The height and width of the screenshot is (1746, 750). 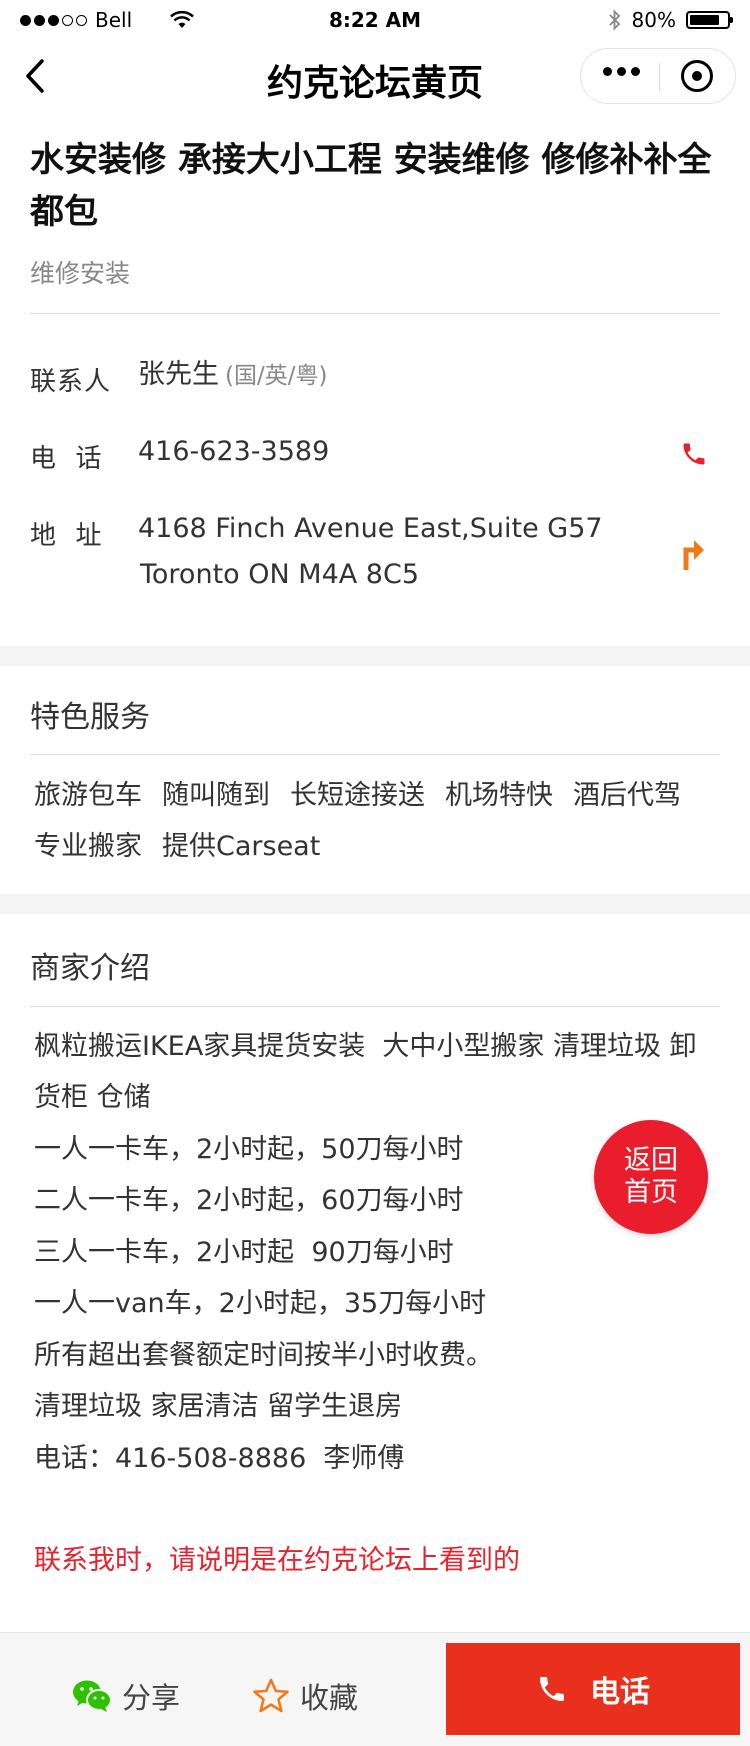 I want to click on intro-line: 清理垃圾 家居清洁 留学生退房, so click(x=218, y=1406).